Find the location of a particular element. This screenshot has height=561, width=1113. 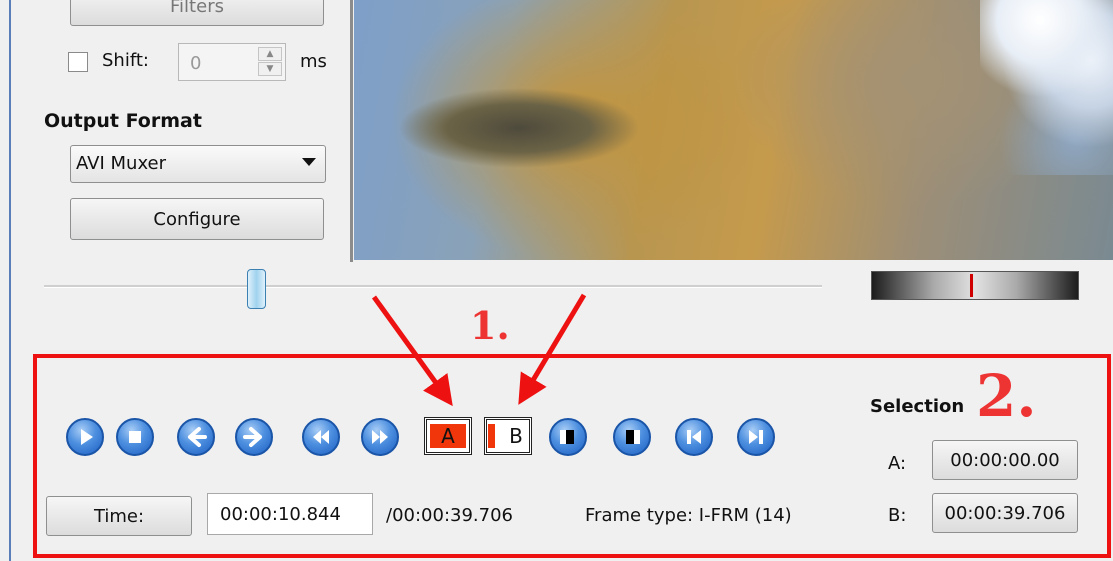

selection-a-button: 00:00:00.00 is located at coordinates (1005, 460).